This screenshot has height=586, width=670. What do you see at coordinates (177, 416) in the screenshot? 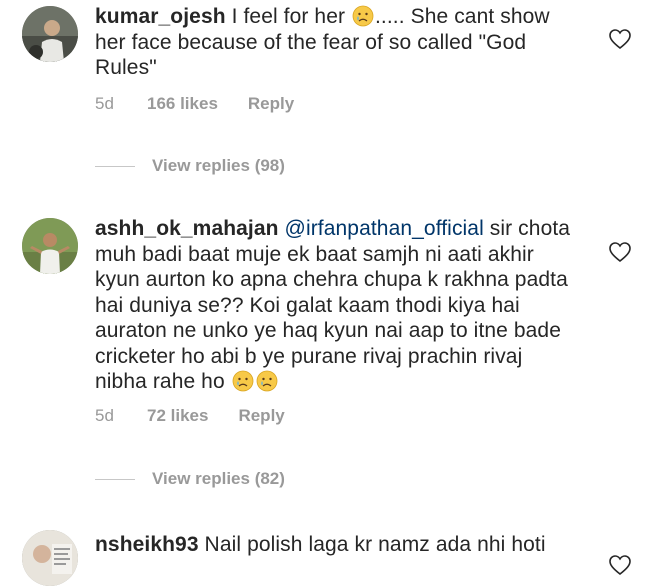
I see `comment-likes: 72 likes` at bounding box center [177, 416].